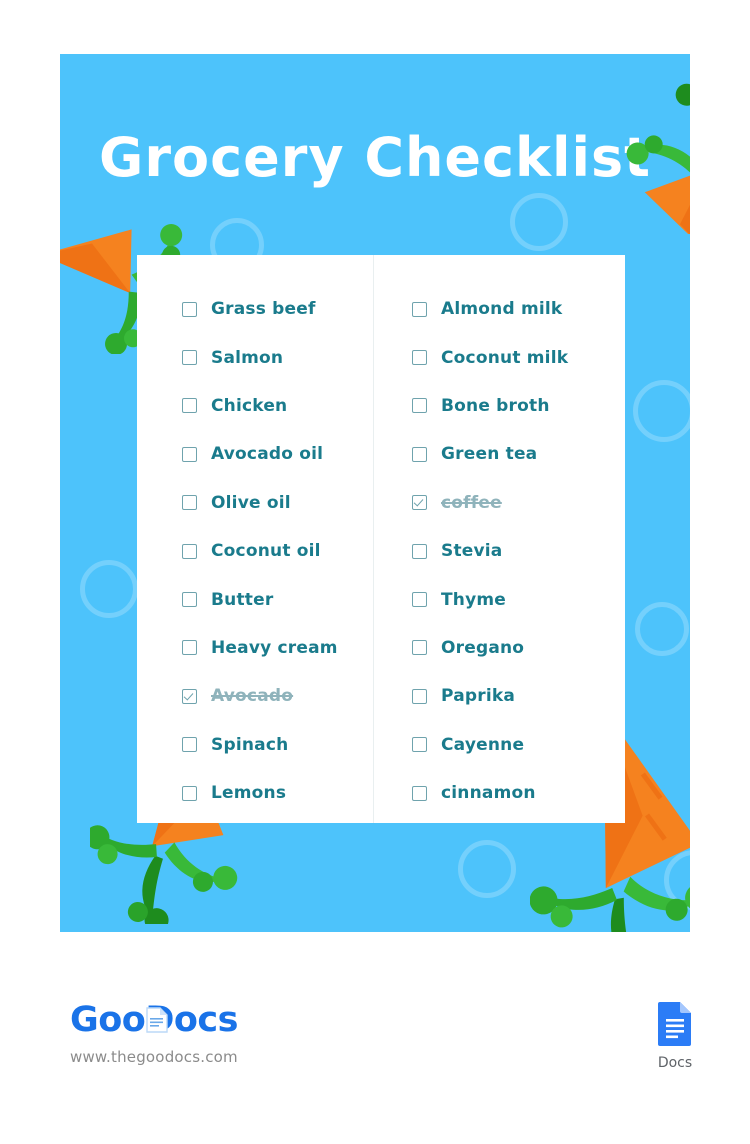 This screenshot has height=1144, width=750. I want to click on list-item-label: Heavy cream, so click(274, 647).